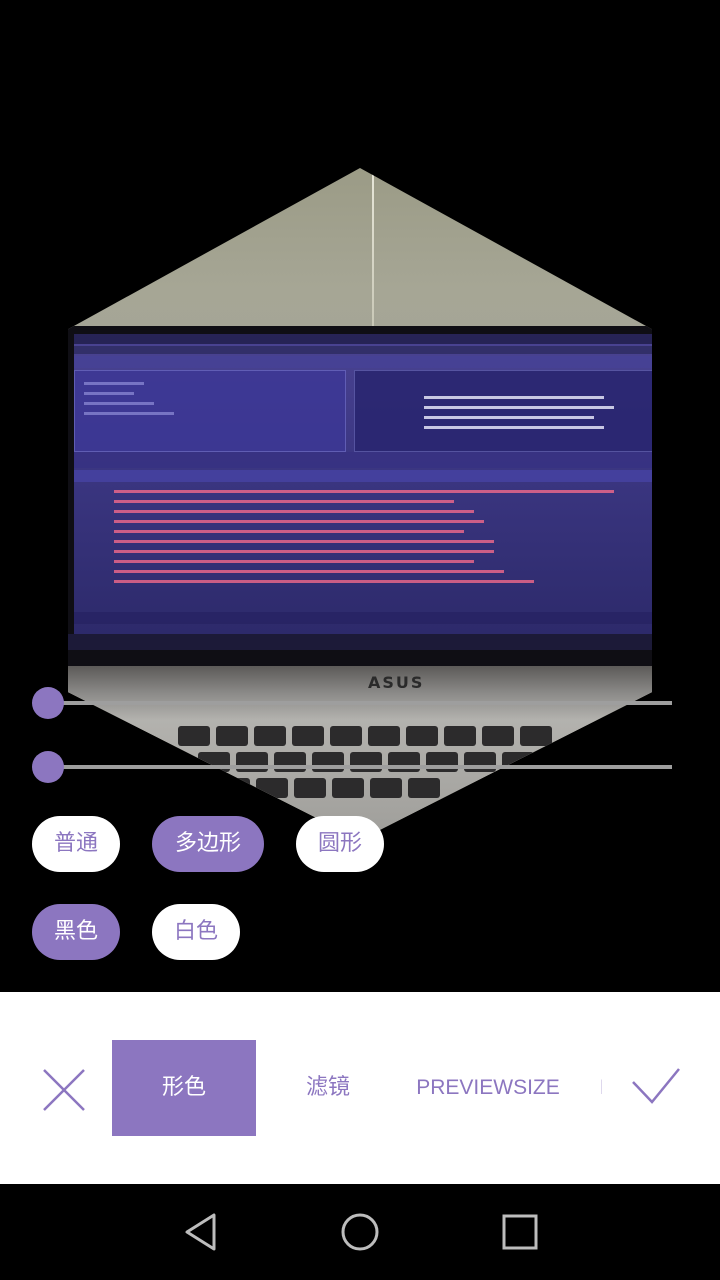 The image size is (720, 1280). I want to click on slider-1-thumb, so click(48, 703).